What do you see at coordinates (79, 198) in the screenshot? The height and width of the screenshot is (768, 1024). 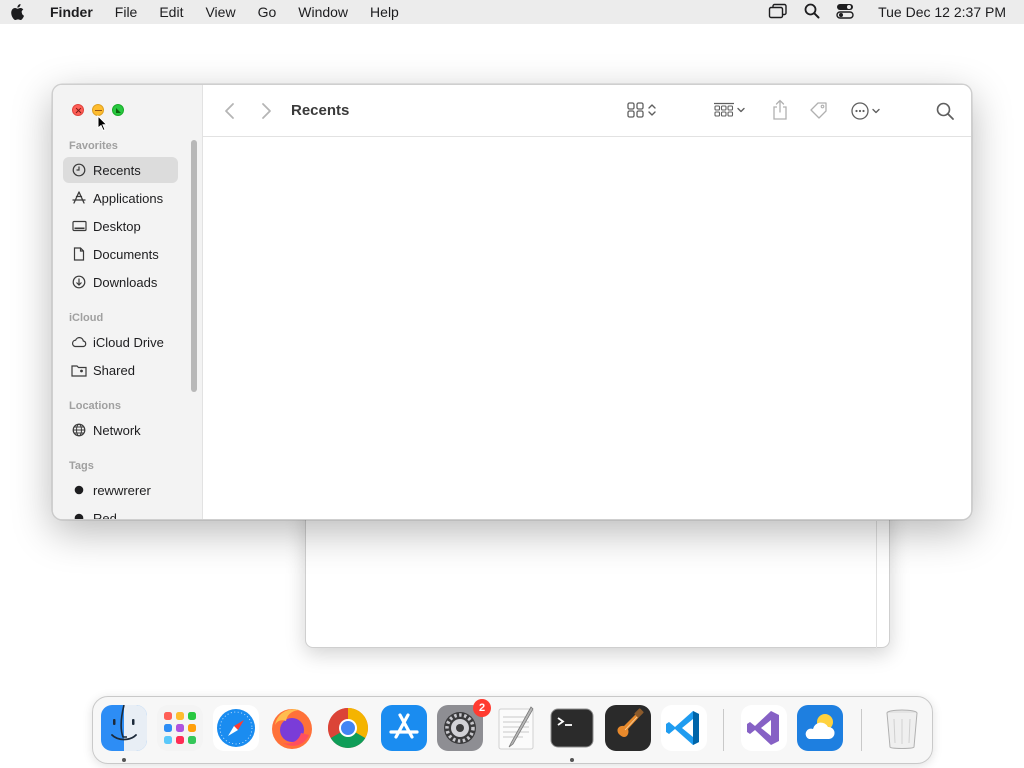 I see `applications-icon` at bounding box center [79, 198].